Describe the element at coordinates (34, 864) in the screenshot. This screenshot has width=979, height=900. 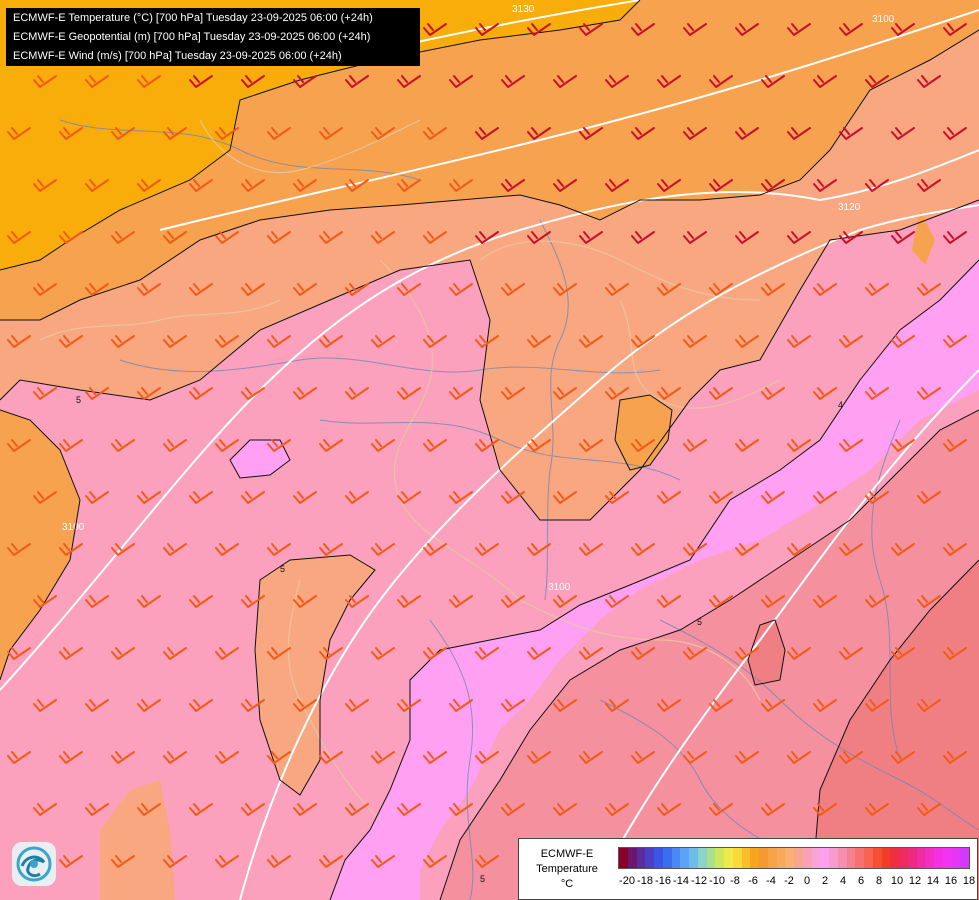
I see `ecmwf-logo-icon` at that location.